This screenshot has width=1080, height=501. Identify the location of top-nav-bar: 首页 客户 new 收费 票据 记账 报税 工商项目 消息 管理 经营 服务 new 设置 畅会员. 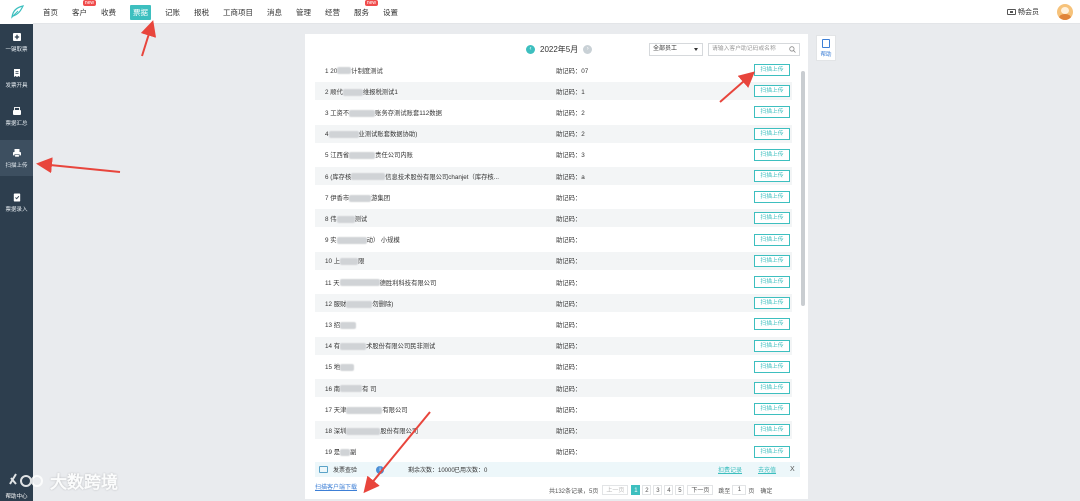
(540, 12).